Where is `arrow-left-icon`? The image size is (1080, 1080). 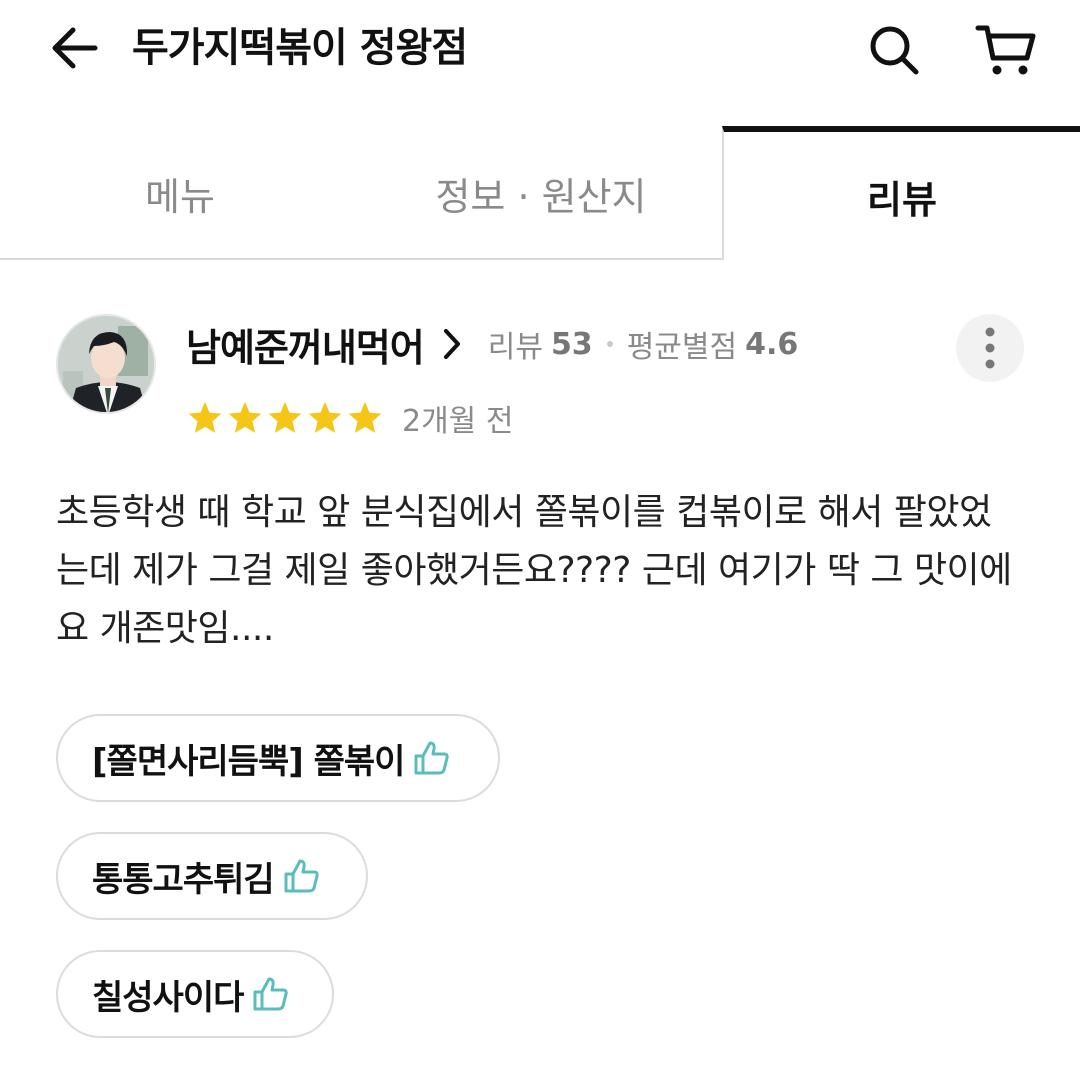
arrow-left-icon is located at coordinates (75, 48).